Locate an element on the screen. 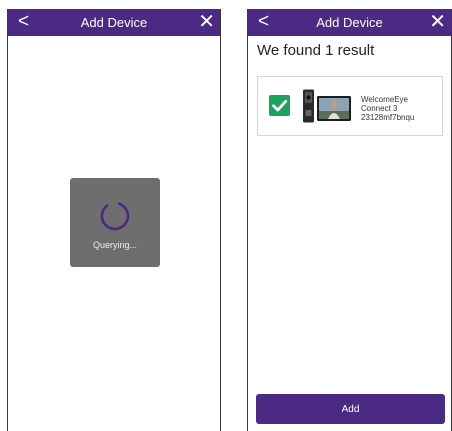 Image resolution: width=452 pixels, height=431 pixels. spinner-icon is located at coordinates (115, 216).